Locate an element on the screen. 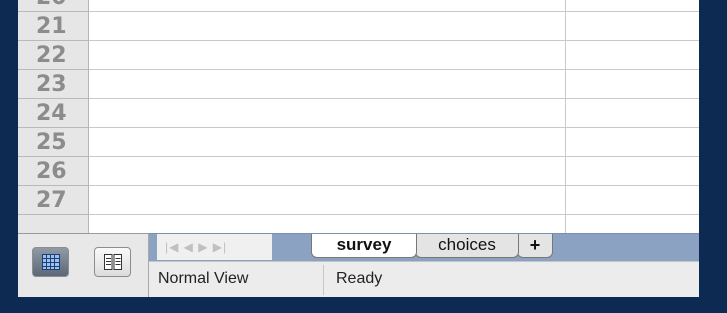 This screenshot has width=727, height=313. status-divider is located at coordinates (323, 280).